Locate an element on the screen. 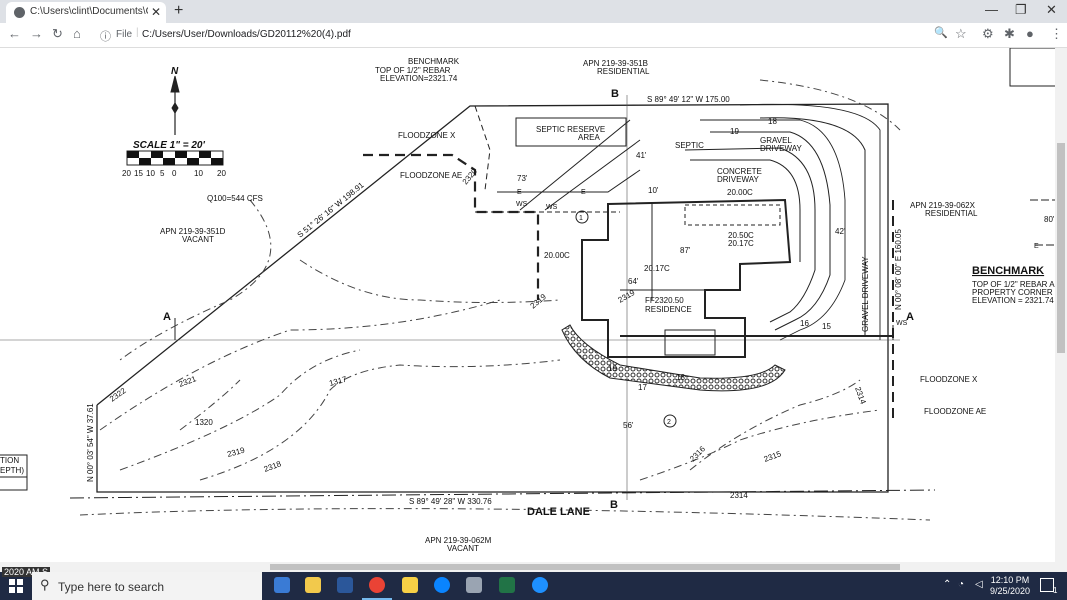 This screenshot has height=600, width=1067. new-tab-button: + is located at coordinates (178, 11).